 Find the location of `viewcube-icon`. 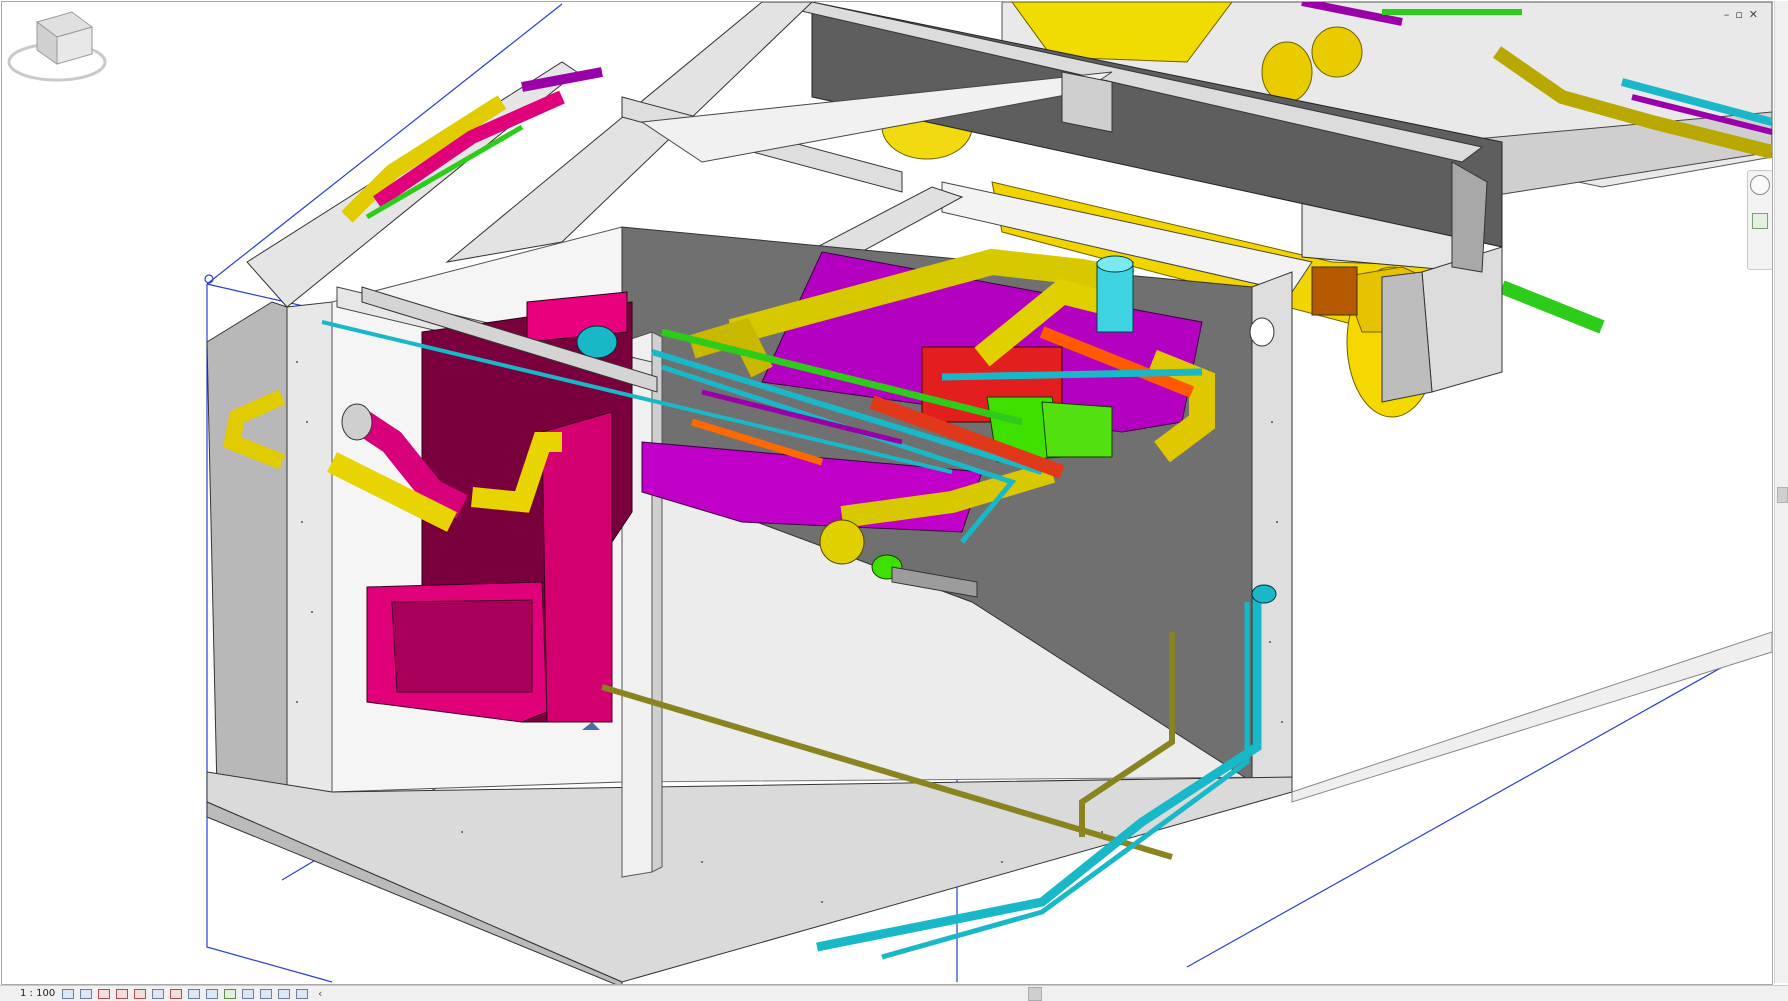

viewcube-icon is located at coordinates (57, 44).